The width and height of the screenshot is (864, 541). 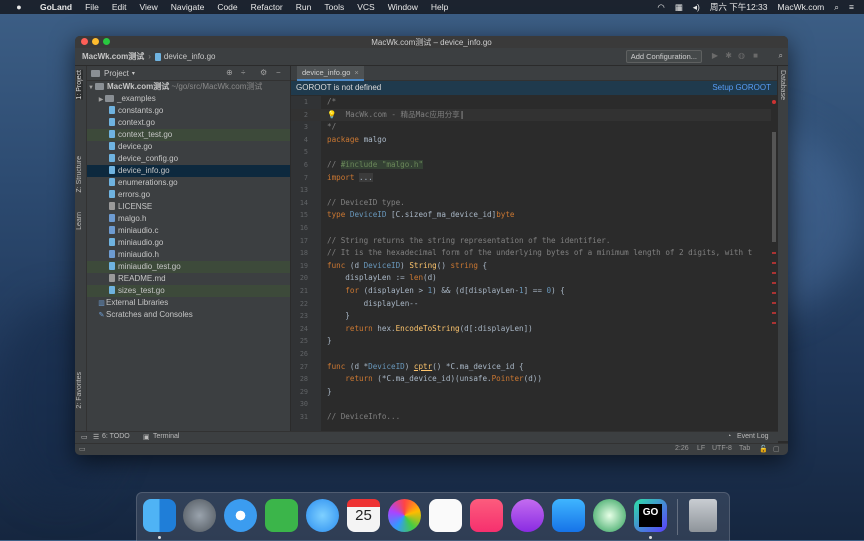 I want to click on breadcrumb-file: device_info.go, so click(x=190, y=56).